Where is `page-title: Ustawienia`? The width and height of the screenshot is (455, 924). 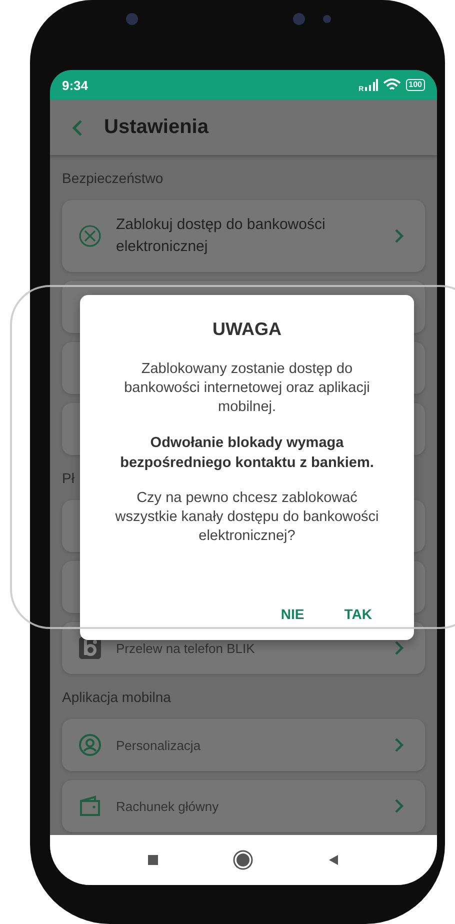 page-title: Ustawienia is located at coordinates (156, 127).